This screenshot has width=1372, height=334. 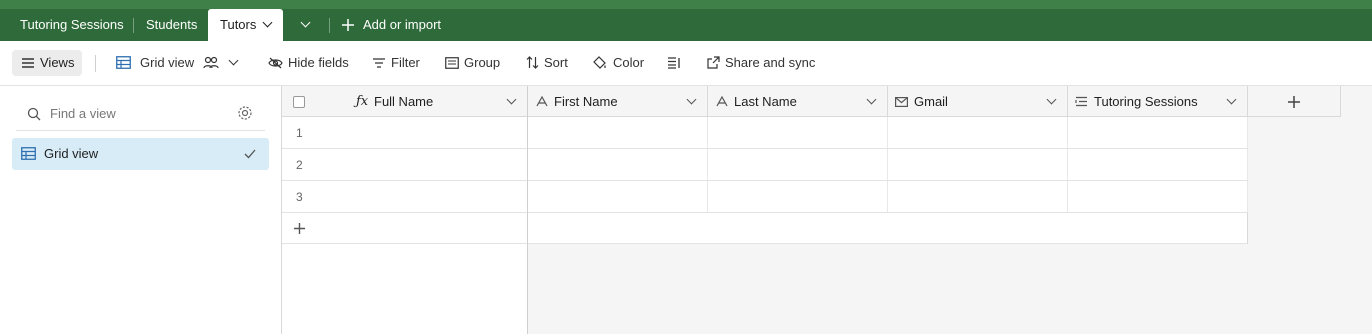 I want to click on header-strip, so click(x=686, y=4).